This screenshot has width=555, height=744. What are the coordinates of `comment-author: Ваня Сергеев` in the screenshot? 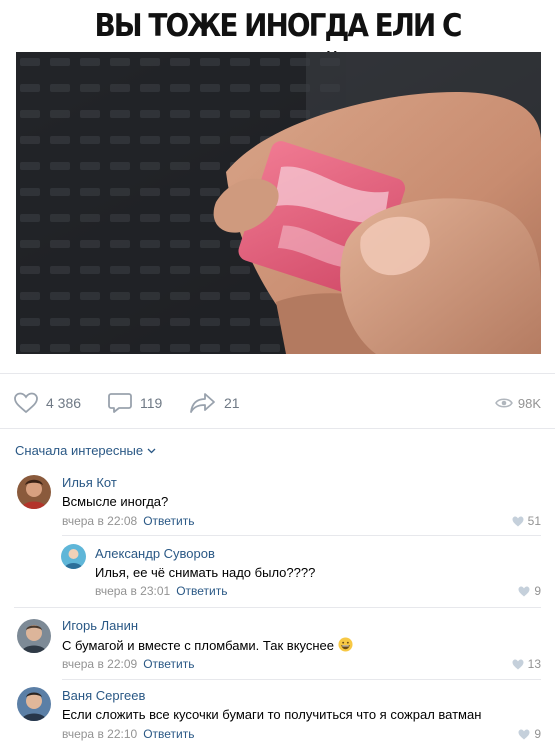 It's located at (103, 695).